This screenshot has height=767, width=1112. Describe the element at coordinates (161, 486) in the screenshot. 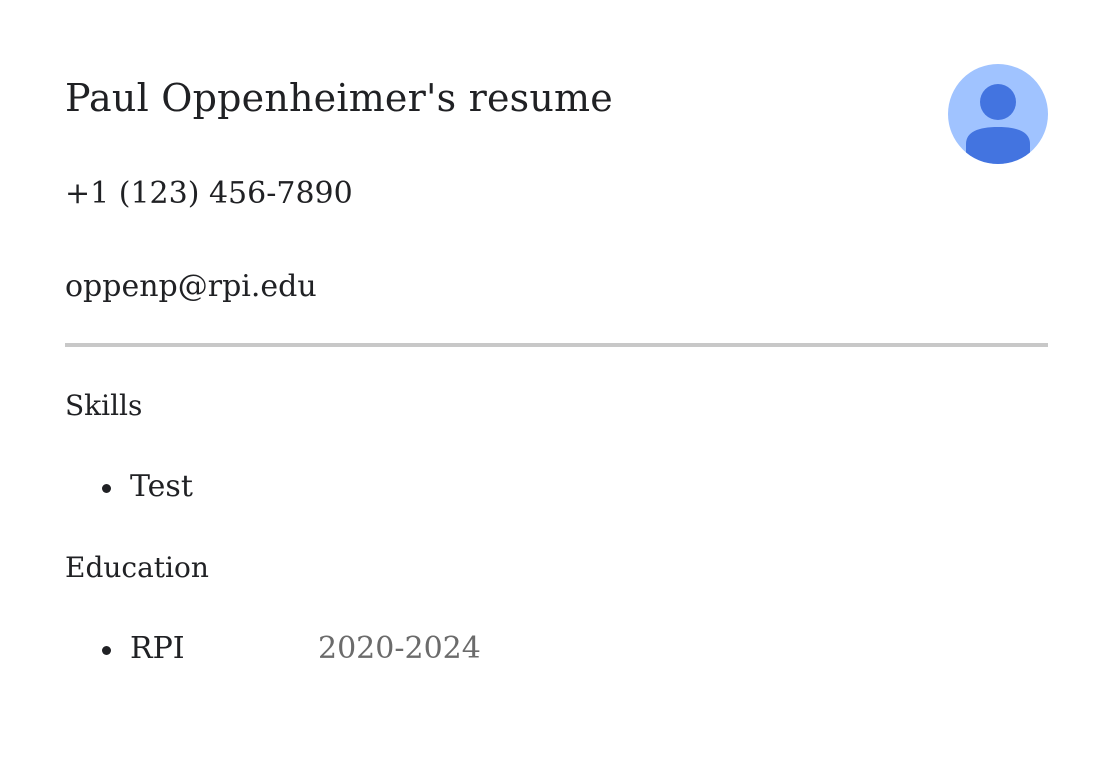

I see `skill-label: Test` at that location.